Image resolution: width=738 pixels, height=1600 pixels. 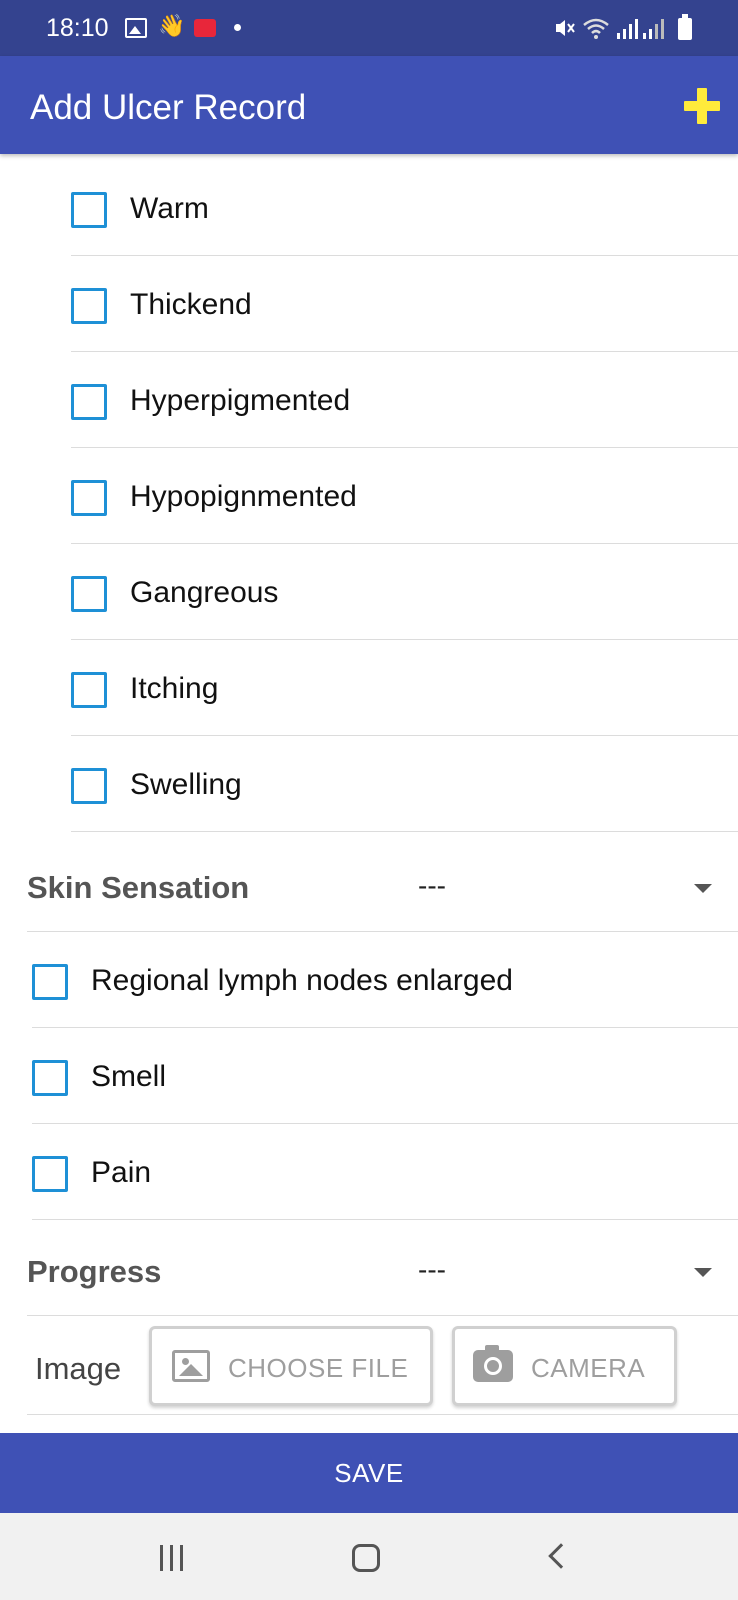 I want to click on app-notification-icon, so click(x=205, y=28).